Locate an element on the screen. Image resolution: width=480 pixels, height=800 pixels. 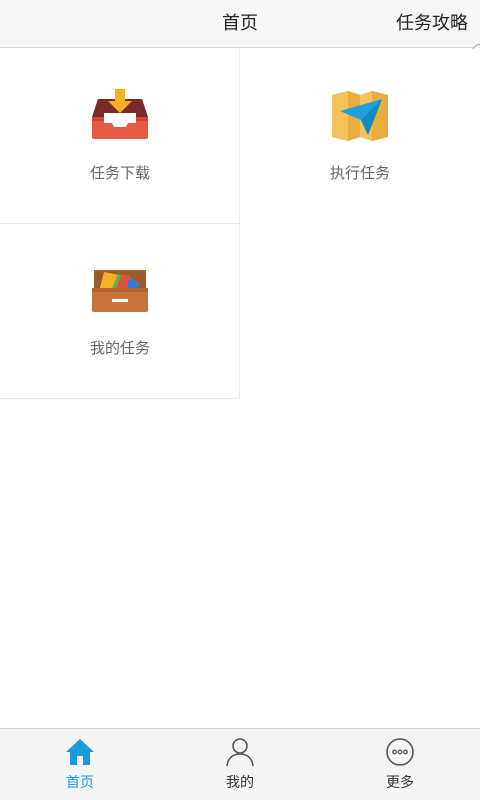
tab-mine: 我的 is located at coordinates (240, 764).